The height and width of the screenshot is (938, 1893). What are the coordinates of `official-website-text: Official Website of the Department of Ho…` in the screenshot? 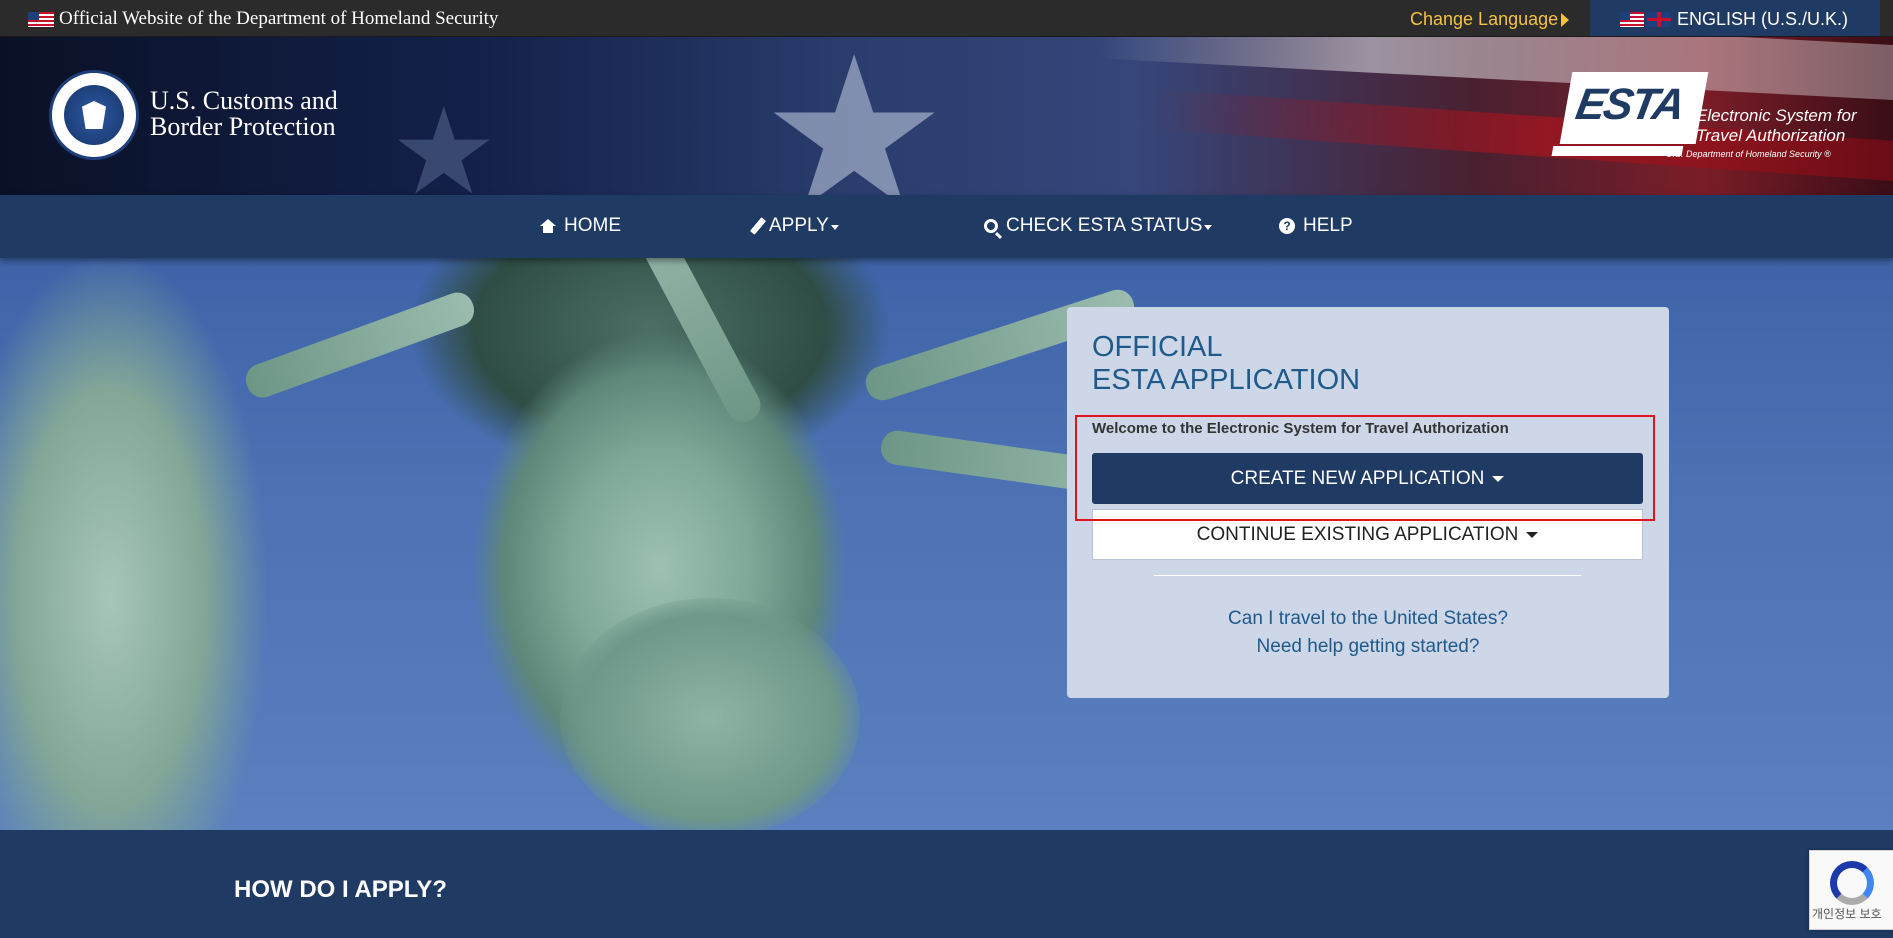 It's located at (279, 18).